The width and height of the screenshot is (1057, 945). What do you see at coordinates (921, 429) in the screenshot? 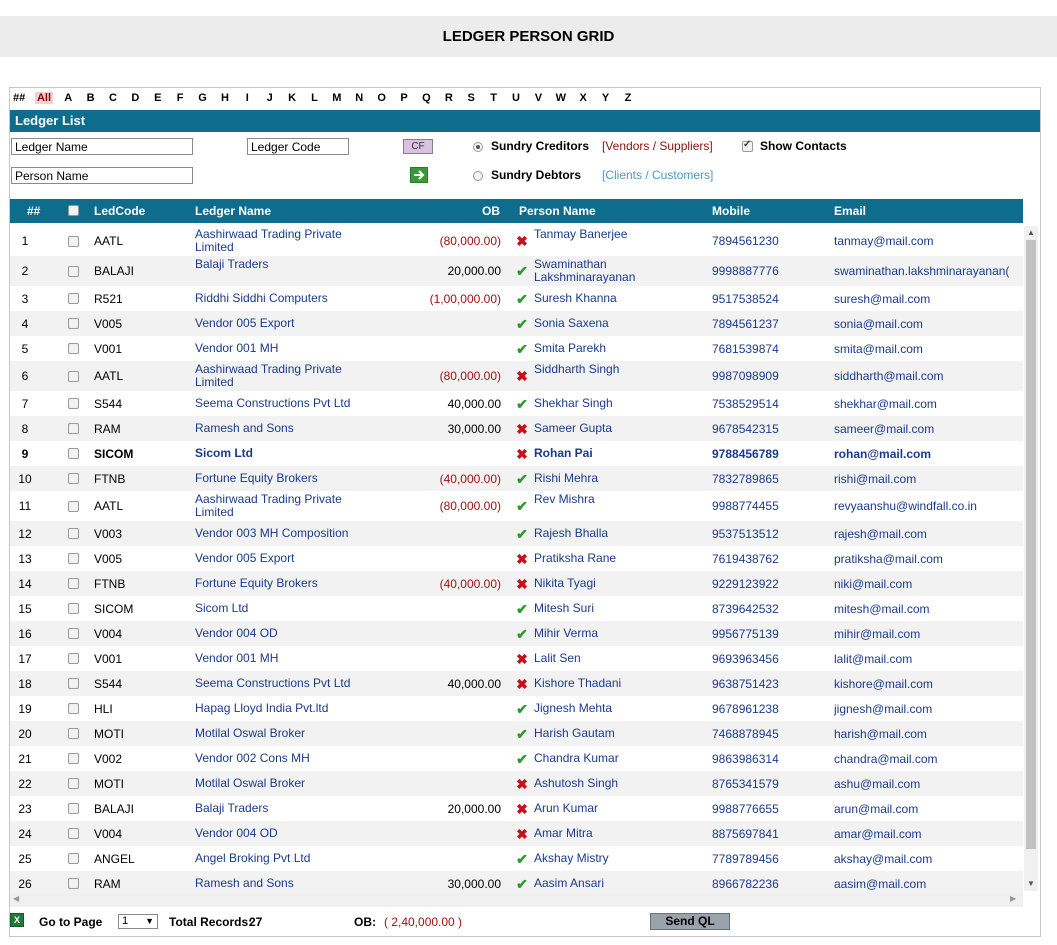
I see `row-email: sameer@mail.com` at bounding box center [921, 429].